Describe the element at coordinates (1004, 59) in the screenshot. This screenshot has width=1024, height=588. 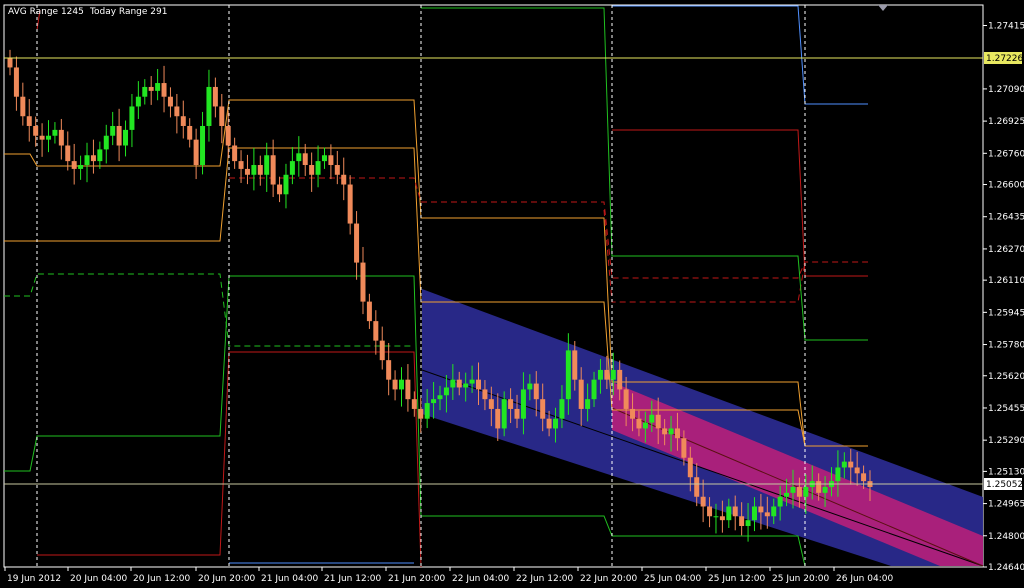
I see `marked-price-label: 1.27226` at that location.